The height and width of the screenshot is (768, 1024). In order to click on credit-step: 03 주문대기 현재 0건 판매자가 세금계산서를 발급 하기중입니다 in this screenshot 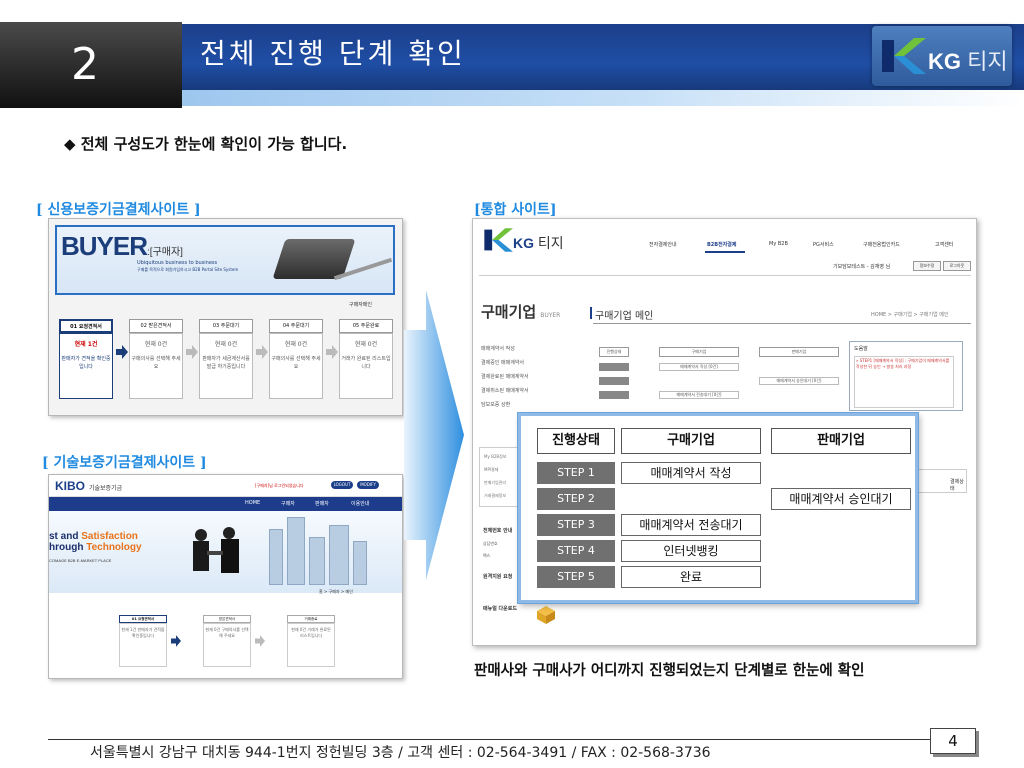, I will do `click(226, 360)`.